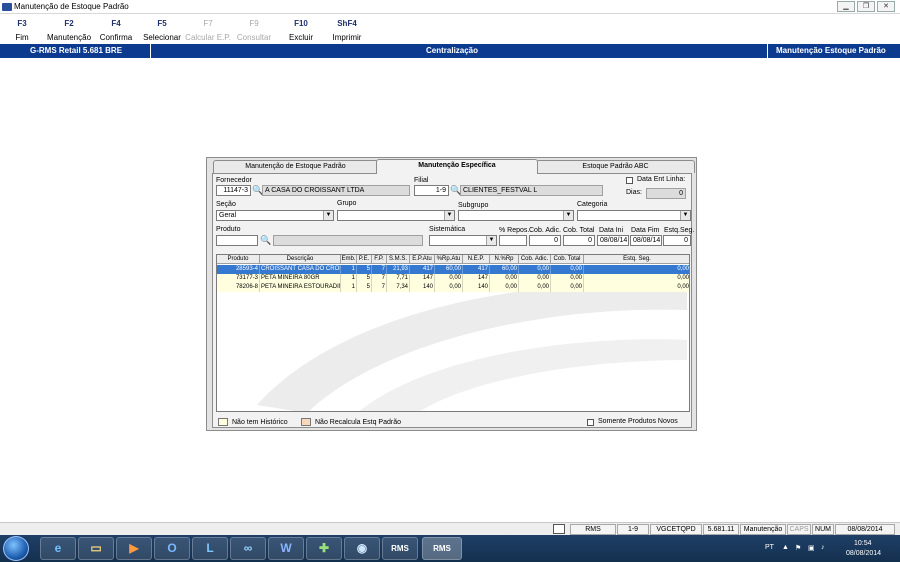 The width and height of the screenshot is (900, 562). Describe the element at coordinates (208, 30) in the screenshot. I see `toolbar-calcular-button: F7 Calcular E.P.` at that location.